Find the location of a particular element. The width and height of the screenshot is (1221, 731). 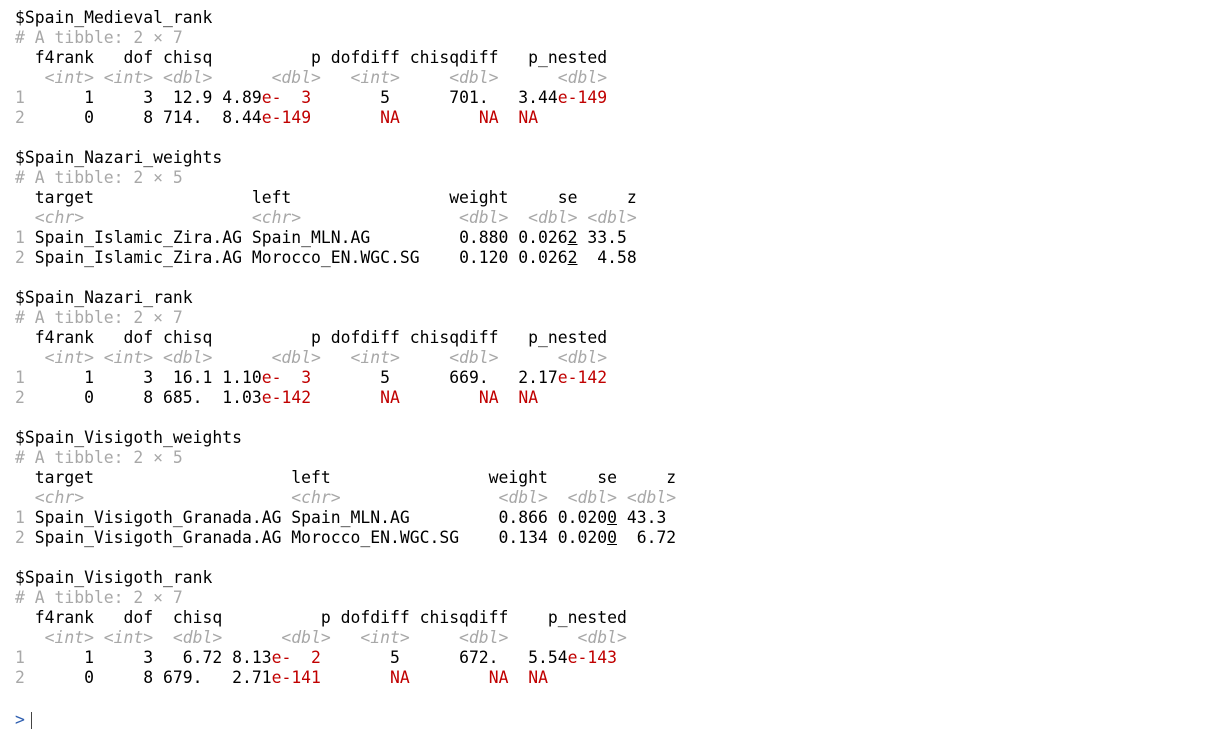

console-line: 2 0 8 685. 1.03e-142 NA NA NA is located at coordinates (345, 398).